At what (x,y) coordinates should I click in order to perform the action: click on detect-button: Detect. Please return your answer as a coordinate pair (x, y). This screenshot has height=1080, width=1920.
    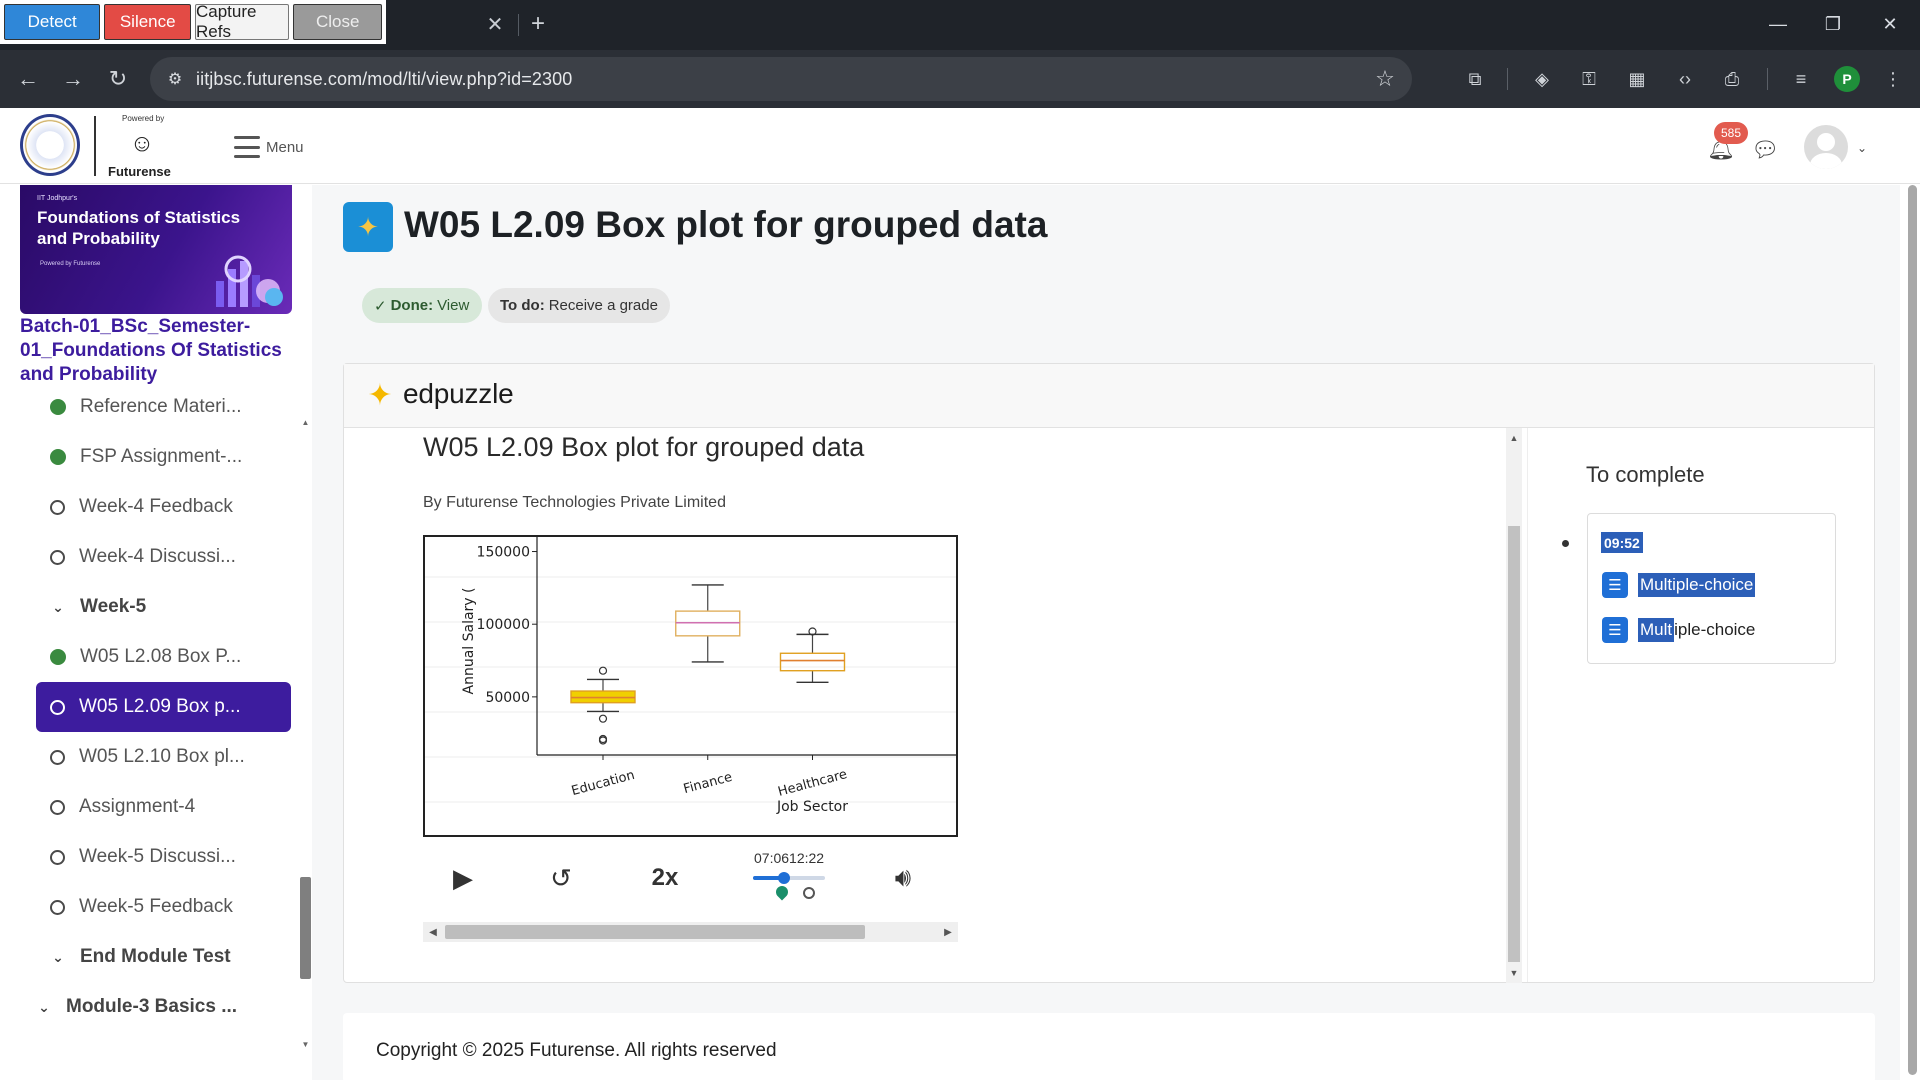
    Looking at the image, I should click on (52, 22).